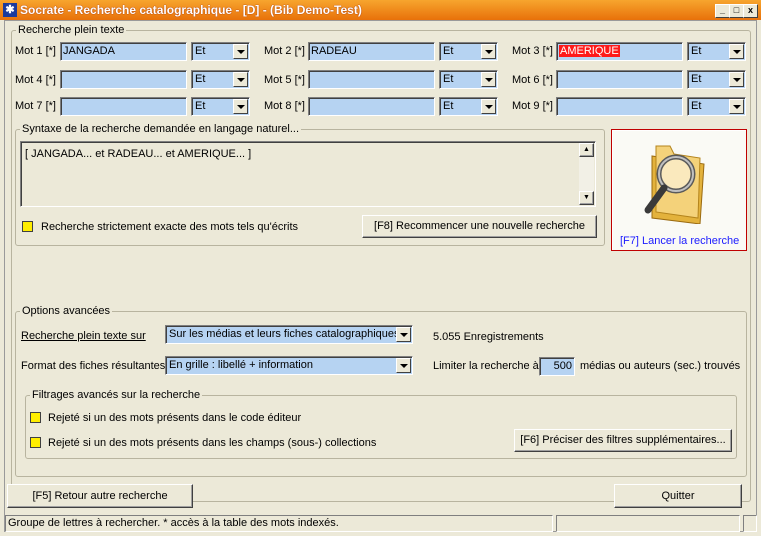 The width and height of the screenshot is (761, 536). I want to click on limiter-suffix: médias ou auteurs (sec.) trouvés, so click(660, 366).